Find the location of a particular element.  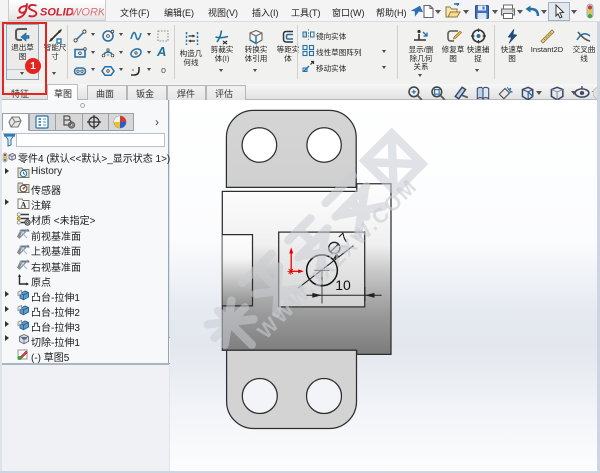

svg-text: WWW.JXZXW.COM is located at coordinates (337, 258).